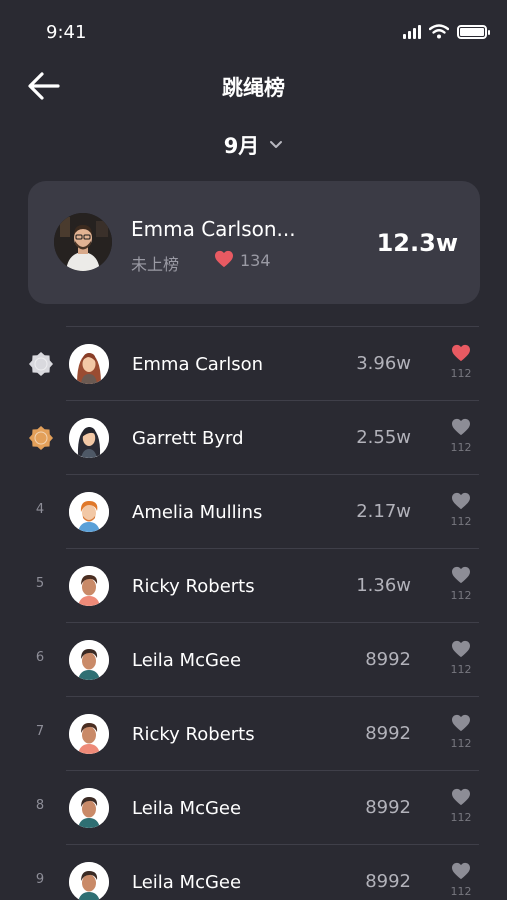 Image resolution: width=507 pixels, height=900 pixels. I want to click on month-selector: 9月, so click(253, 145).